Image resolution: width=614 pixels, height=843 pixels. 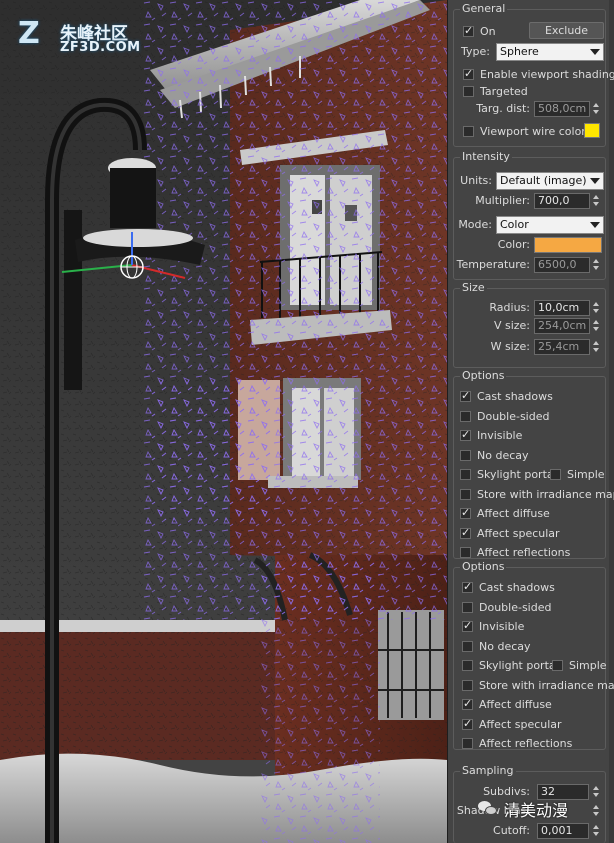 I want to click on w-size-input: 25,4cm, so click(x=562, y=347).